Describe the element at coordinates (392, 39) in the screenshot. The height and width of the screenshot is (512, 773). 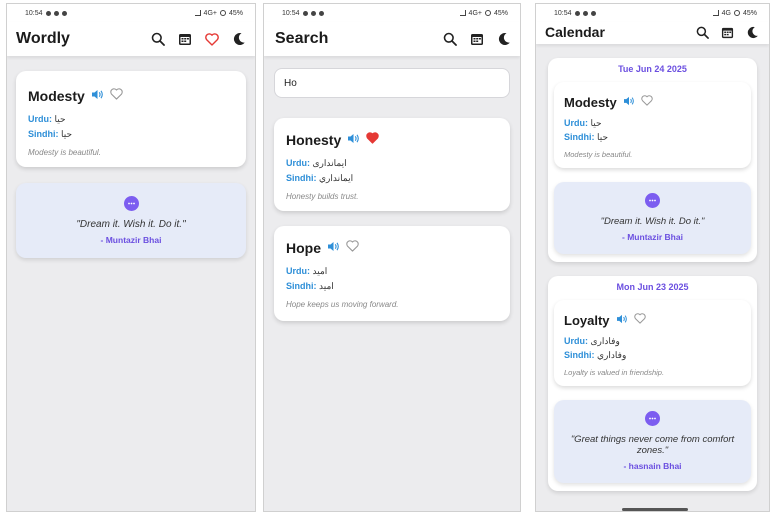
I see `app-bar: Search` at that location.